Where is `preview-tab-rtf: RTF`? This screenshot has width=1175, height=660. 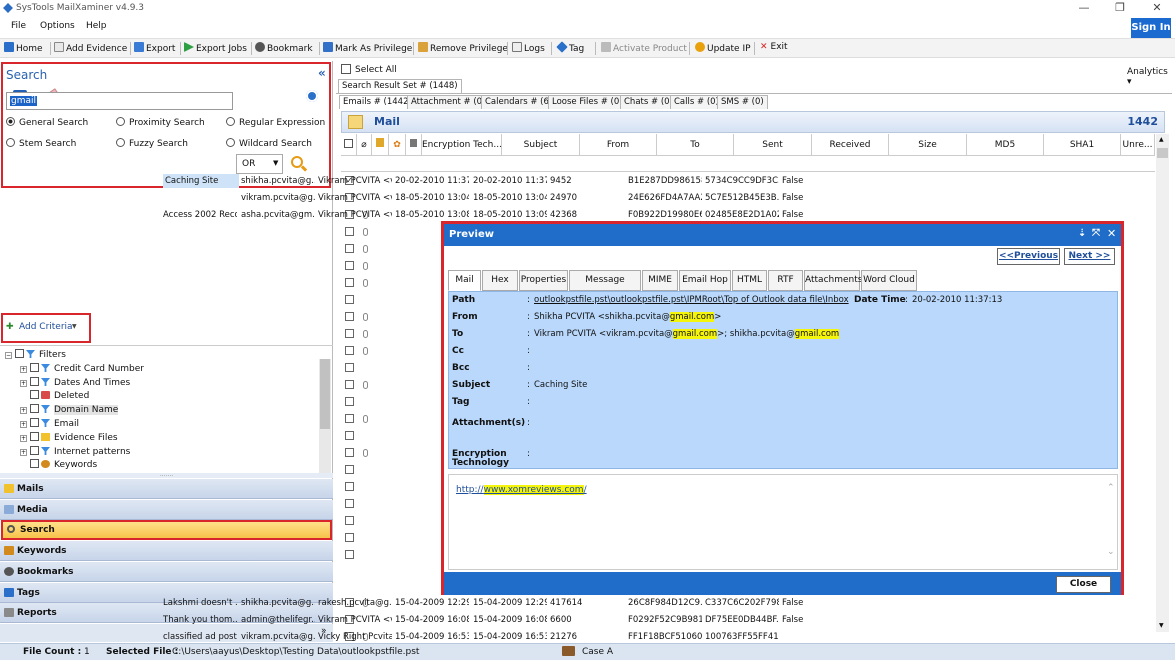 preview-tab-rtf: RTF is located at coordinates (785, 280).